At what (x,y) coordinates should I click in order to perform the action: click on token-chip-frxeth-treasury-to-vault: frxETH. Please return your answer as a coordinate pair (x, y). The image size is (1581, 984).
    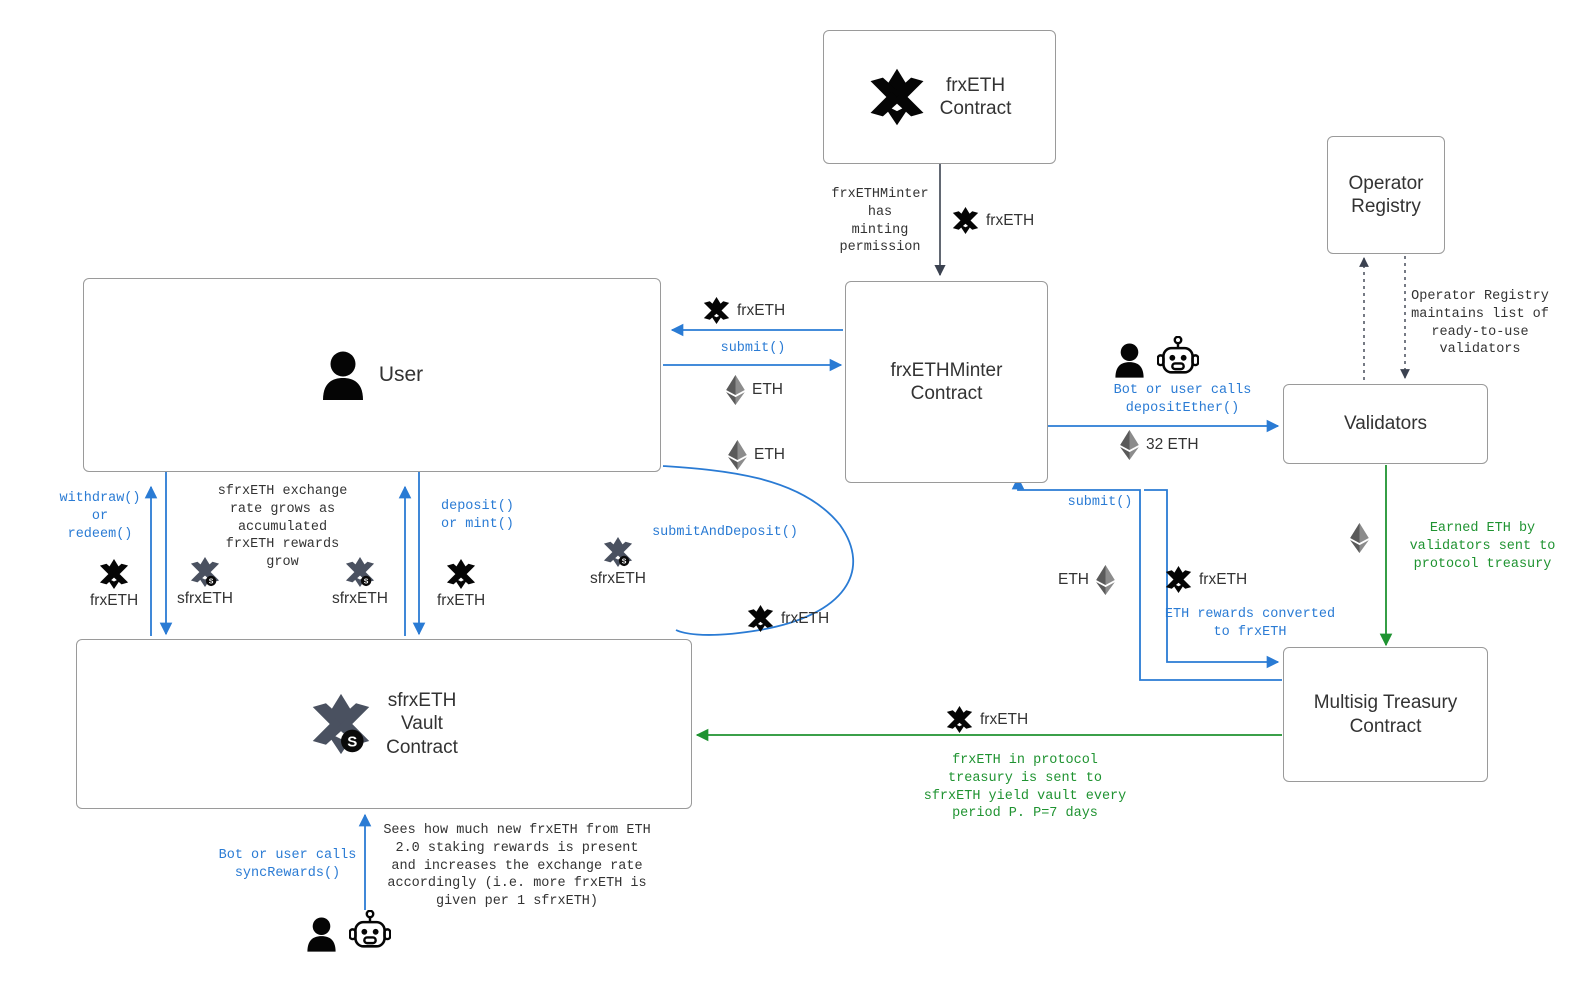
    Looking at the image, I should click on (987, 719).